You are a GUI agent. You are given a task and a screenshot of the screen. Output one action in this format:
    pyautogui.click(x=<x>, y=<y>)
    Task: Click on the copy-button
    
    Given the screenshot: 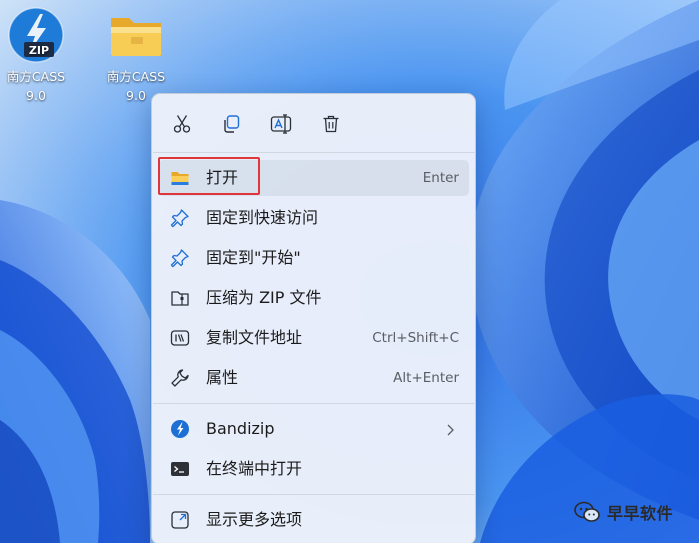 What is the action you would take?
    pyautogui.click(x=231, y=124)
    